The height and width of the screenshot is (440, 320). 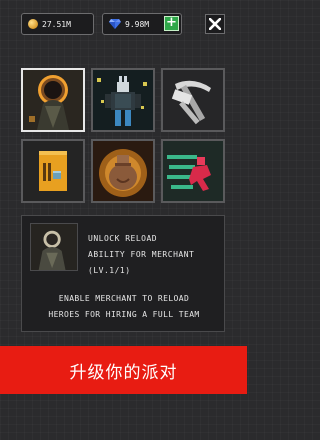 What do you see at coordinates (137, 24) in the screenshot?
I see `gem-amount: 9.98M` at bounding box center [137, 24].